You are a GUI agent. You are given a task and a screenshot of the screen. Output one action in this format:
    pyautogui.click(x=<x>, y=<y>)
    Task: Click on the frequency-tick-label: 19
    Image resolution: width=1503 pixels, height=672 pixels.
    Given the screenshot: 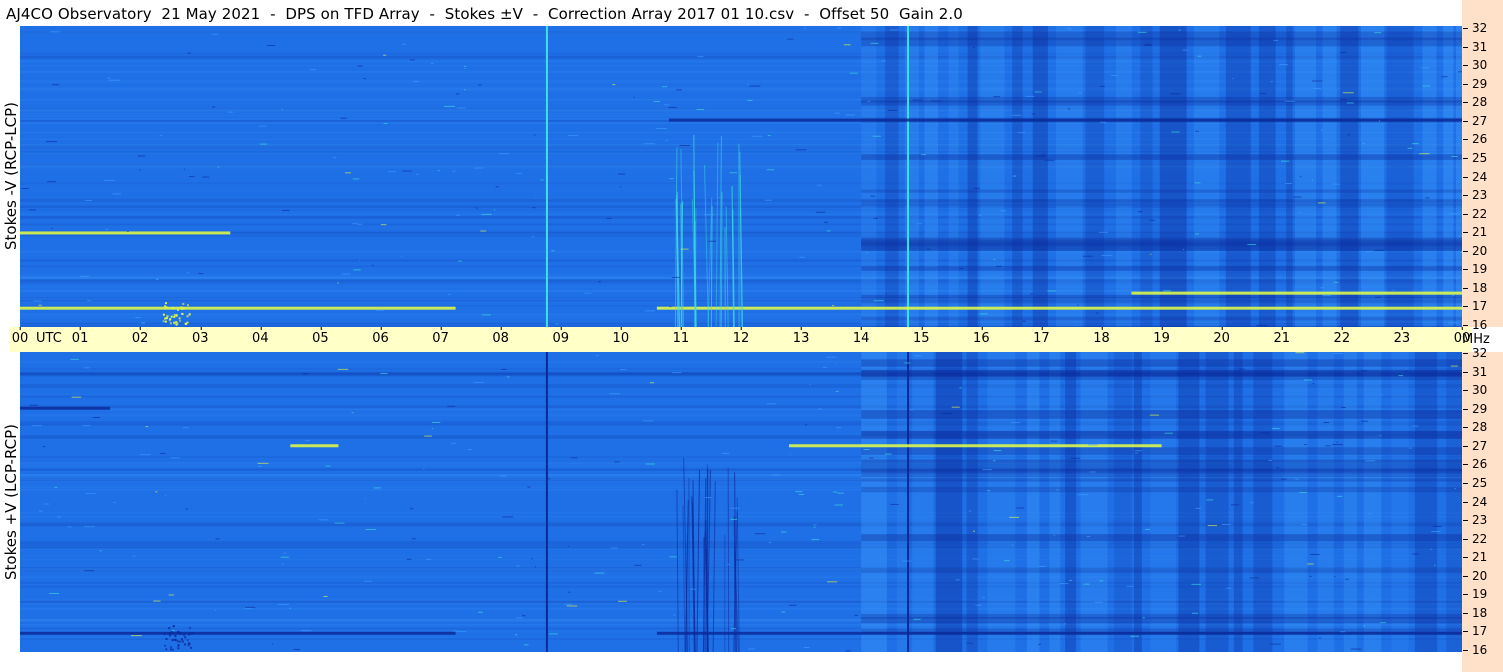 What is the action you would take?
    pyautogui.click(x=1475, y=269)
    